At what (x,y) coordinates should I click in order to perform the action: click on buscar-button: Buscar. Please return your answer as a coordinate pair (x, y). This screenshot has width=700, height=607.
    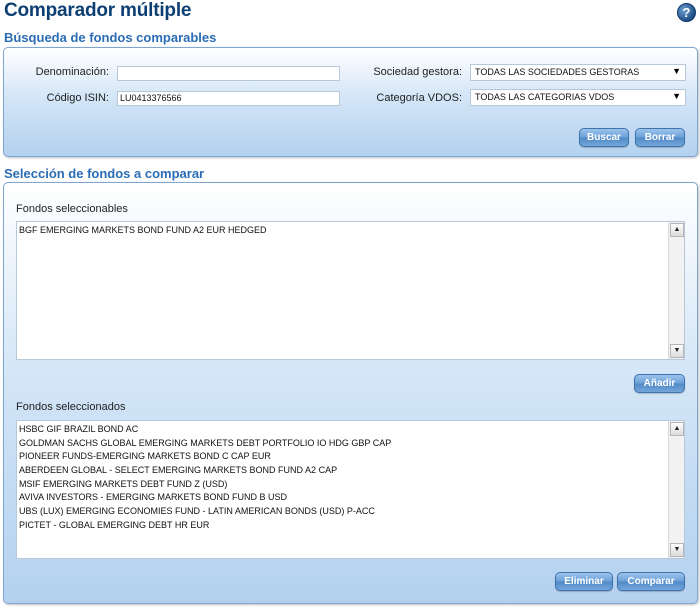
    Looking at the image, I should click on (604, 137).